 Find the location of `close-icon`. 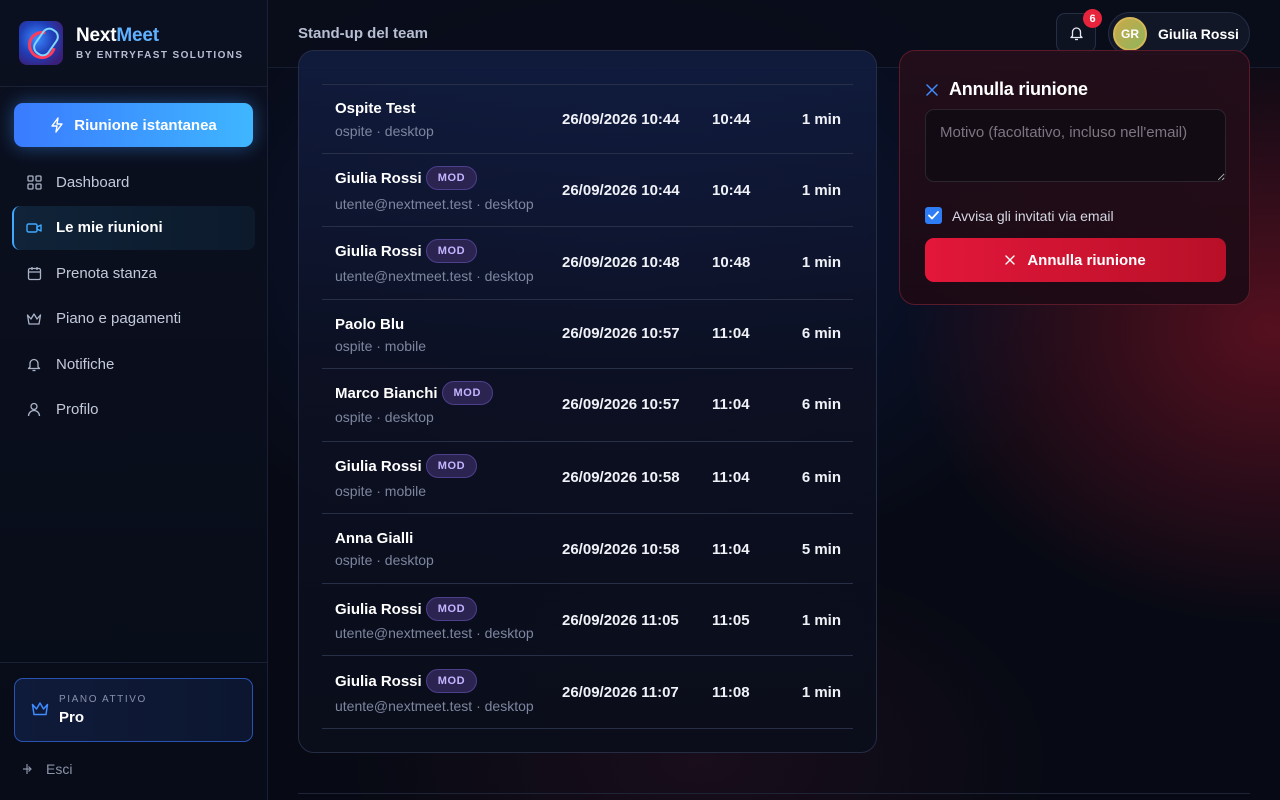

close-icon is located at coordinates (932, 89).